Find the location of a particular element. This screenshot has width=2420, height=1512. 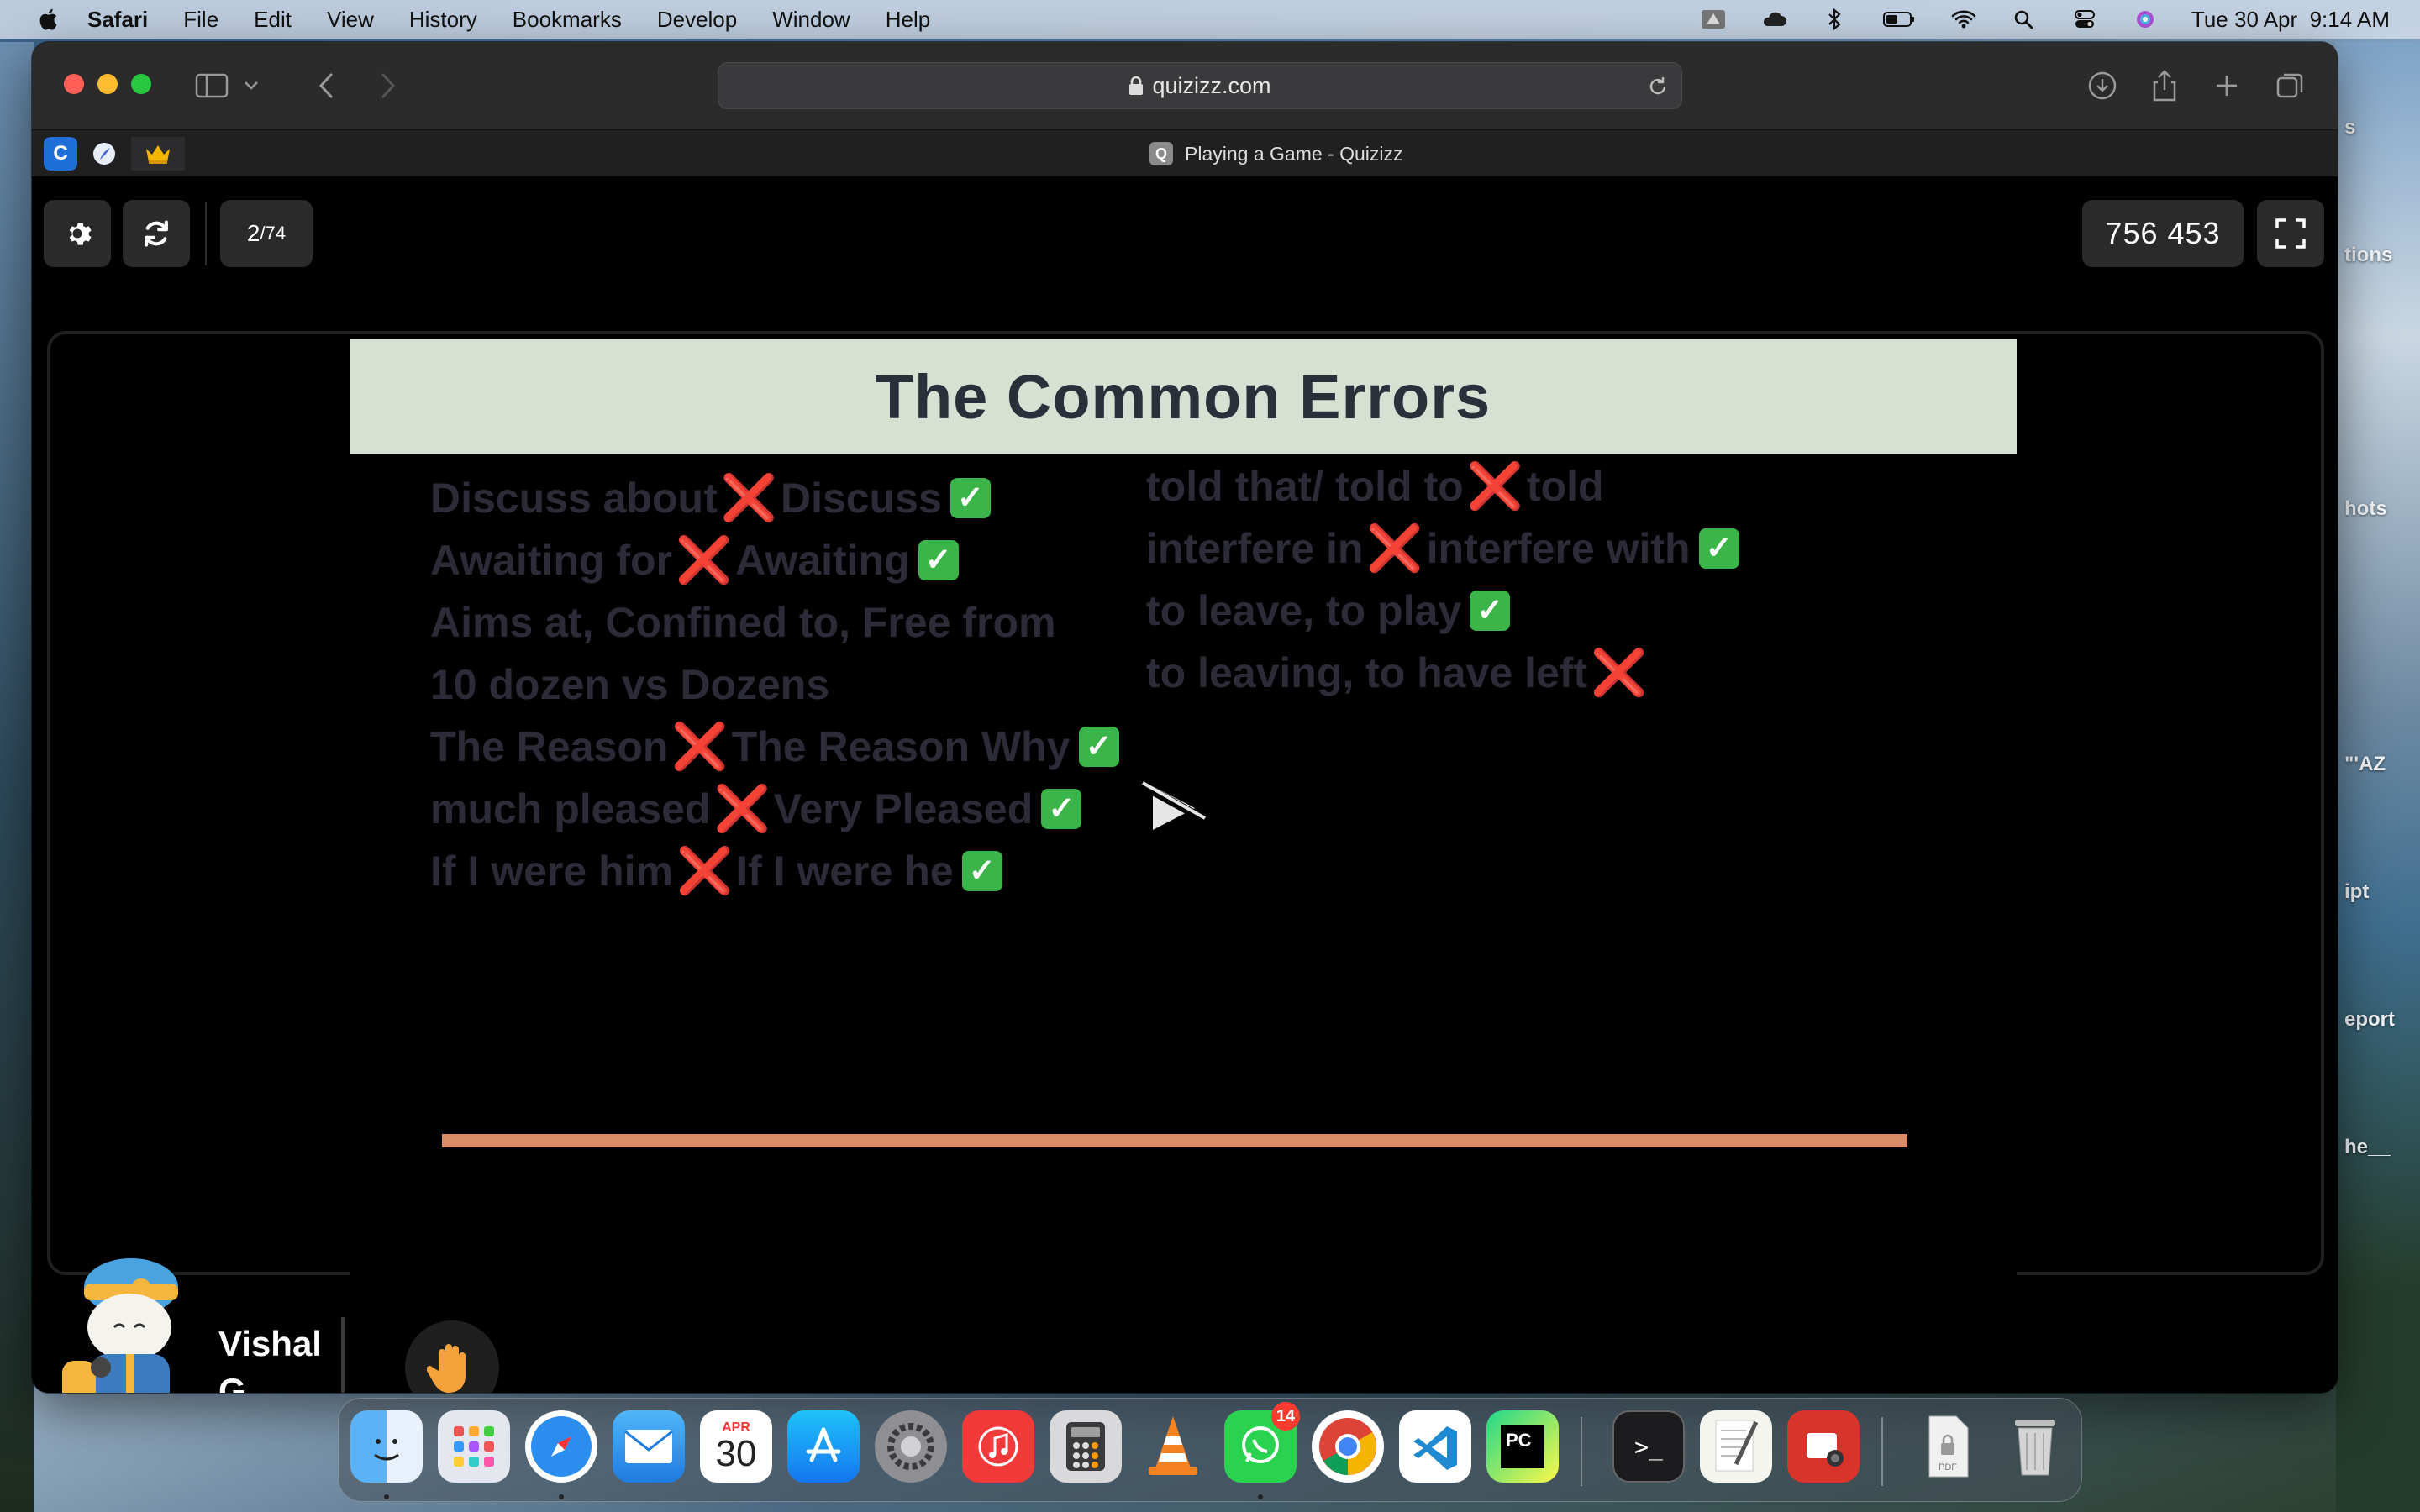

siri-icon is located at coordinates (2146, 19).